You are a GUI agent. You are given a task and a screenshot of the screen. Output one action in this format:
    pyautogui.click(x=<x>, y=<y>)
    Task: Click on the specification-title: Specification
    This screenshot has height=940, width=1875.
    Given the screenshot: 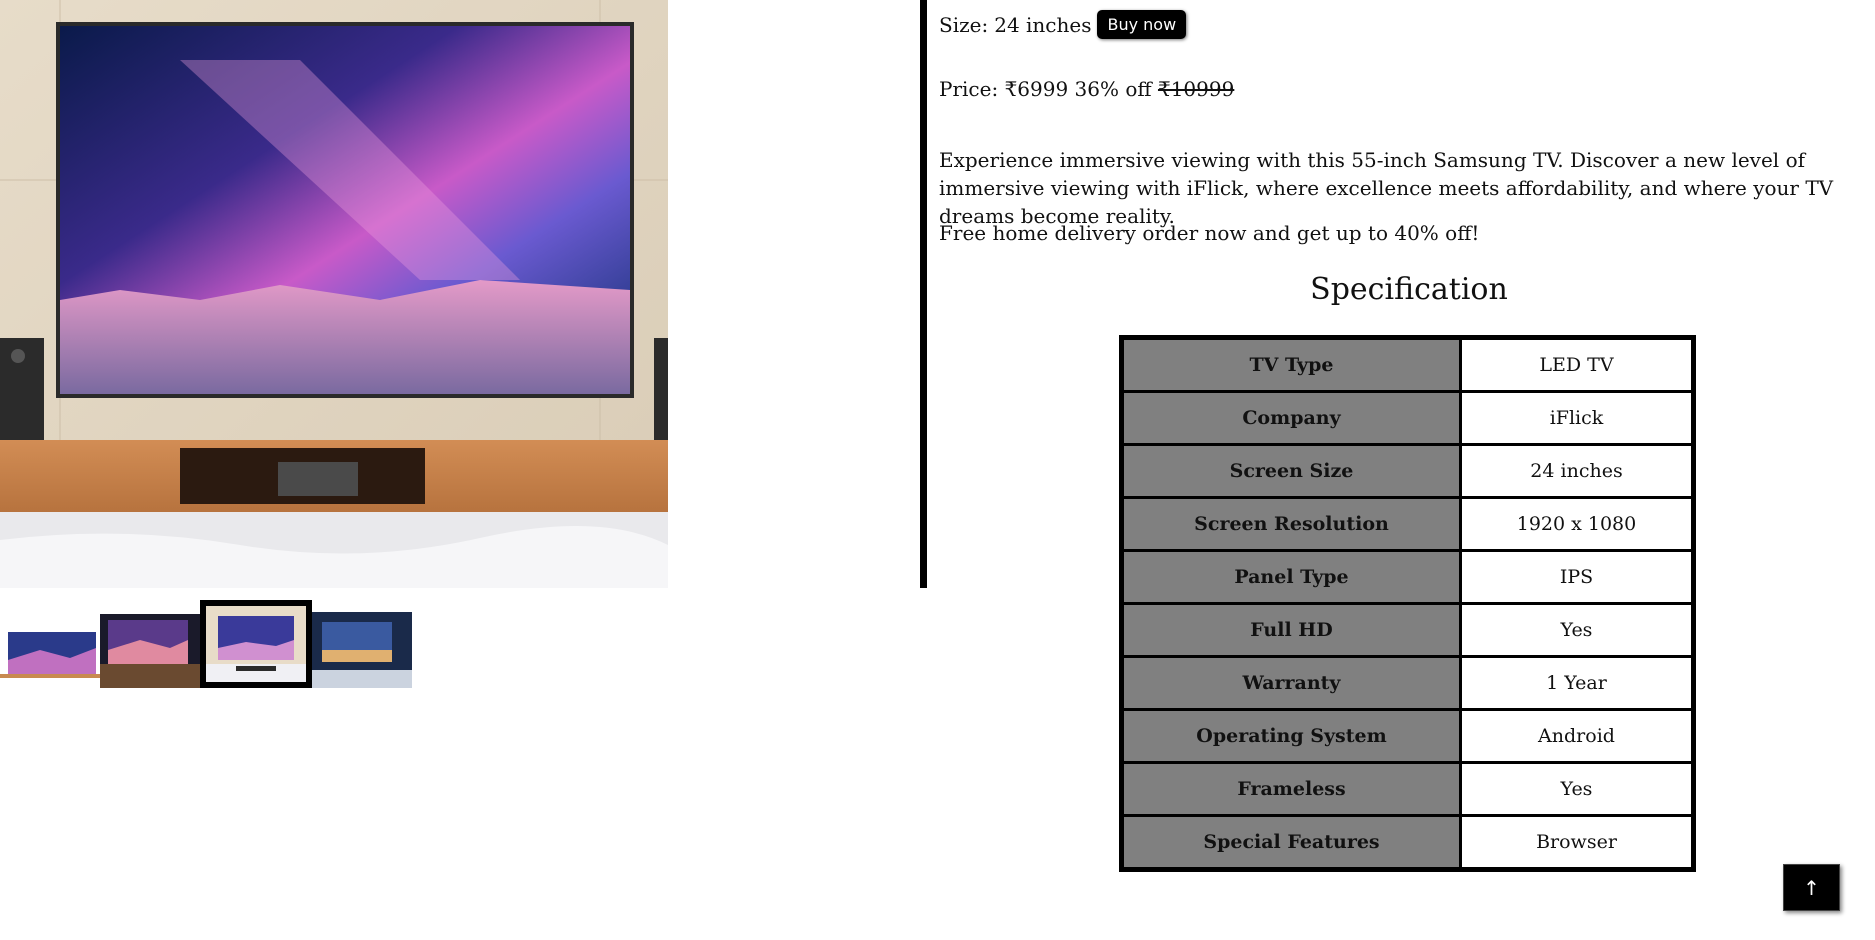 What is the action you would take?
    pyautogui.click(x=1409, y=289)
    